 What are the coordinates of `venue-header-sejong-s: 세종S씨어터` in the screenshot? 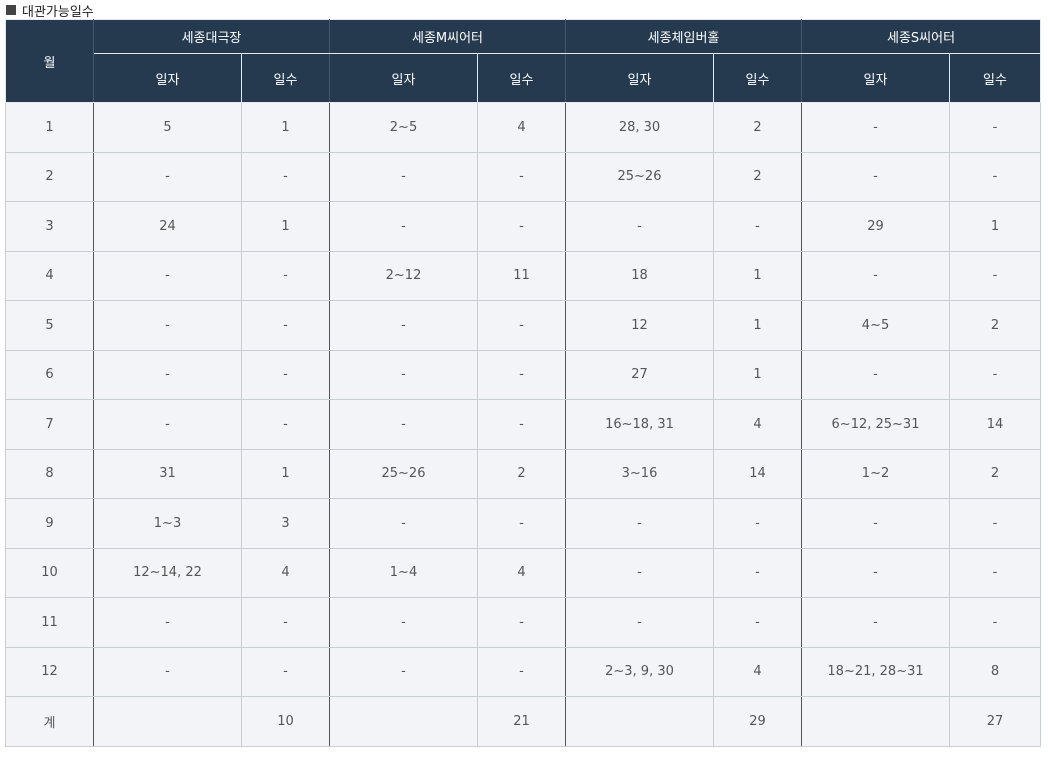 It's located at (921, 36).